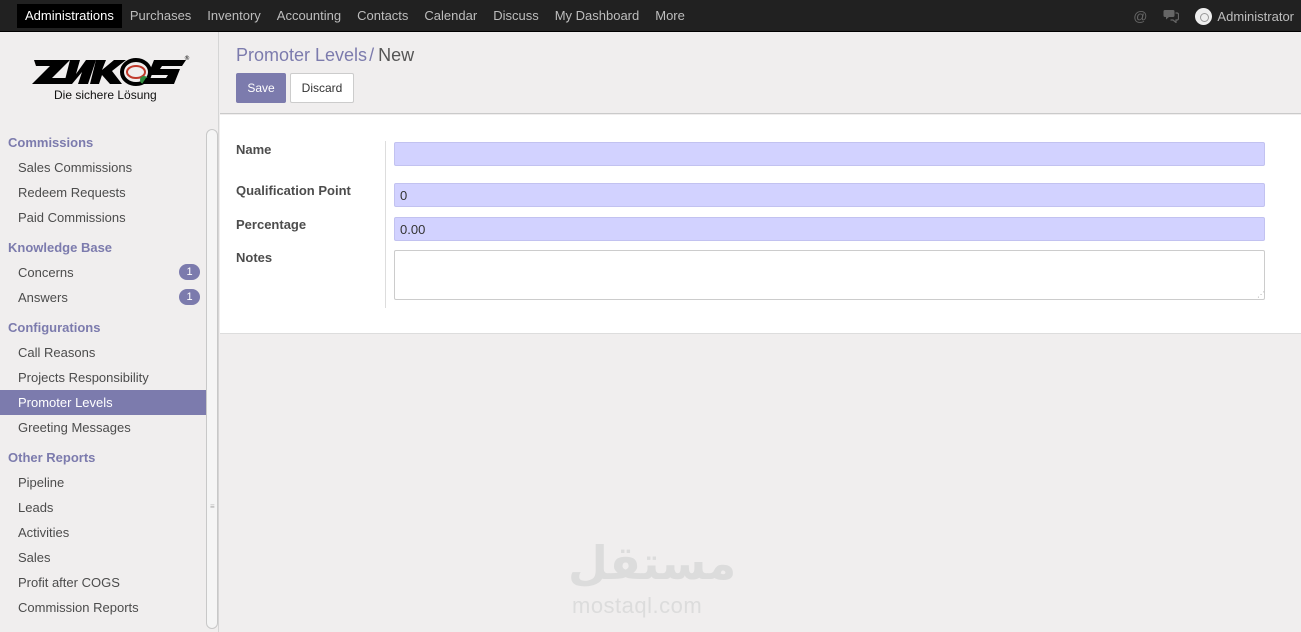 The width and height of the screenshot is (1301, 632). Describe the element at coordinates (1213, 16) in the screenshot. I see `systray: @ Administrator` at that location.